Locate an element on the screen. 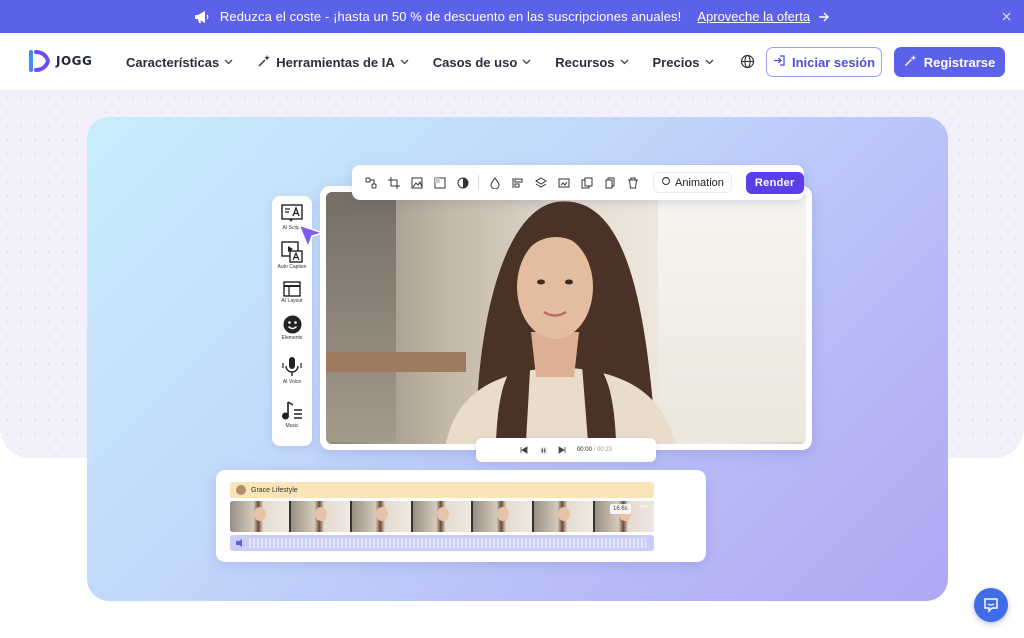  toolbar-divider is located at coordinates (478, 182).